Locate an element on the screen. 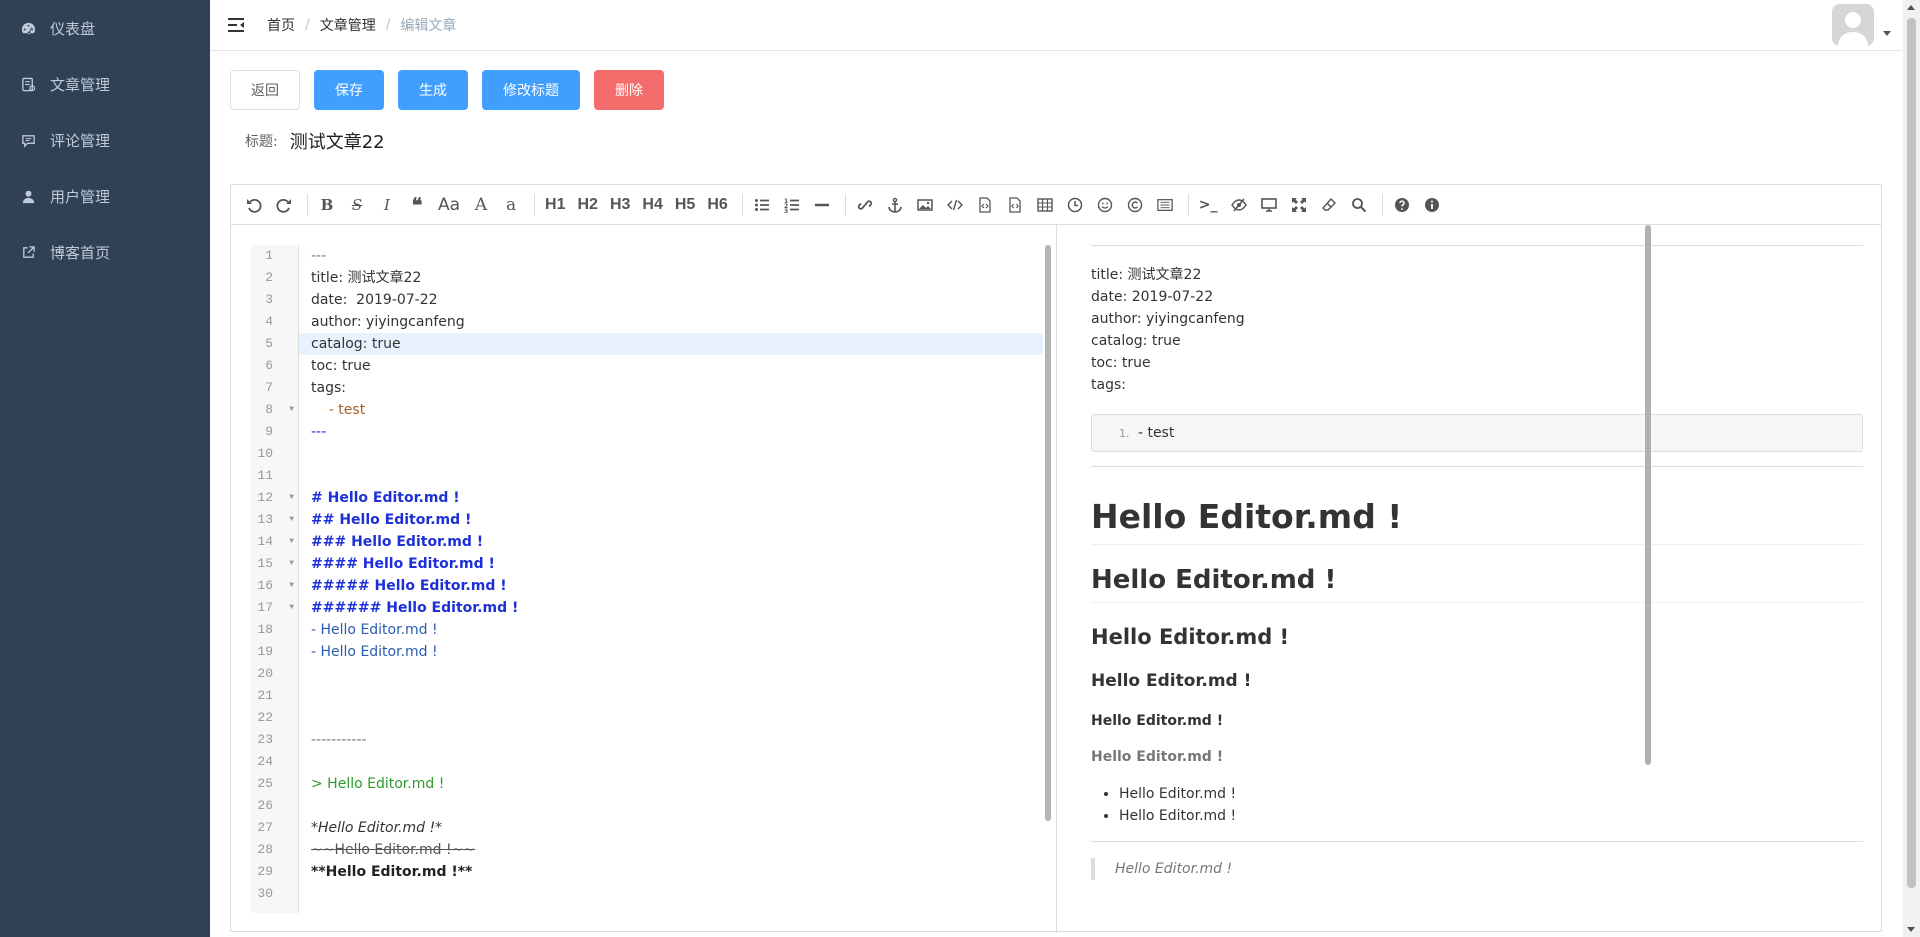 The height and width of the screenshot is (937, 1920). watch-toggle-icon is located at coordinates (1239, 205).